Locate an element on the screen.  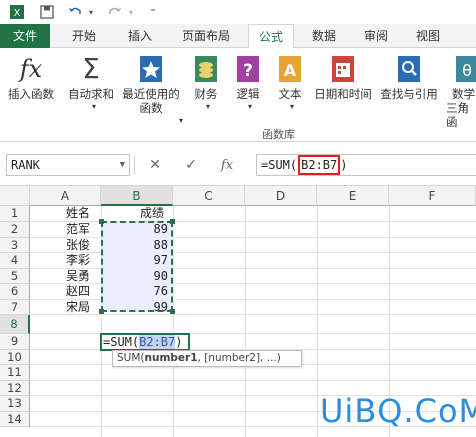
tooltip-func: SUM( is located at coordinates (131, 358).